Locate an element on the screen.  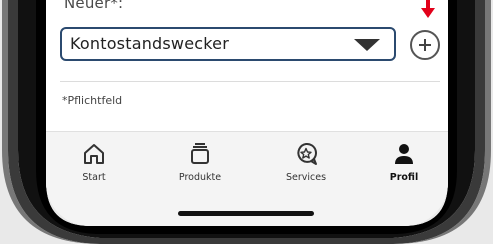
tab-services: Services is located at coordinates (306, 162).